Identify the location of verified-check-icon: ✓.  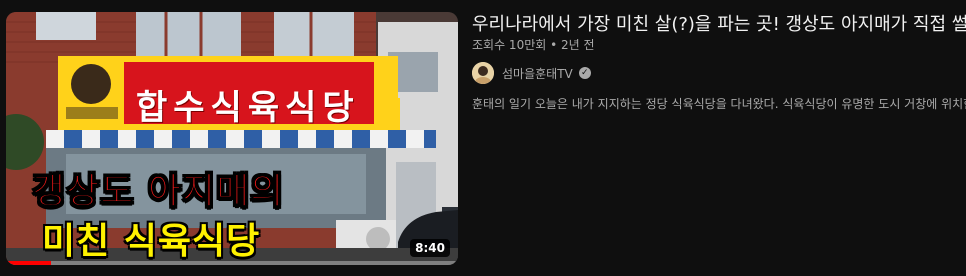
(584, 73).